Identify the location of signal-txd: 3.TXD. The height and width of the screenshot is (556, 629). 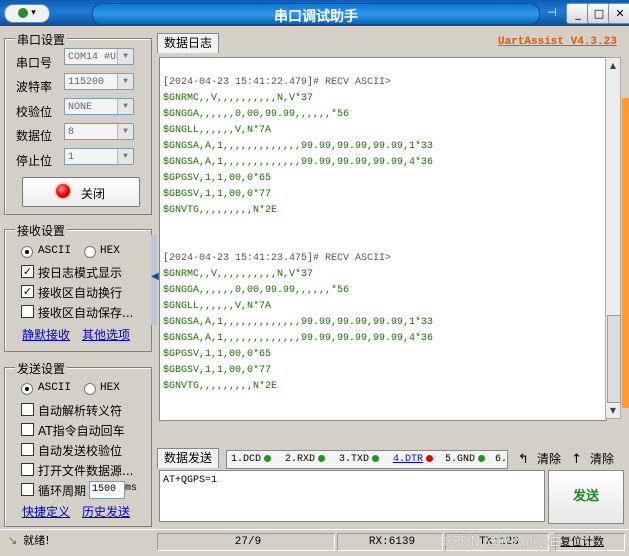
(359, 459).